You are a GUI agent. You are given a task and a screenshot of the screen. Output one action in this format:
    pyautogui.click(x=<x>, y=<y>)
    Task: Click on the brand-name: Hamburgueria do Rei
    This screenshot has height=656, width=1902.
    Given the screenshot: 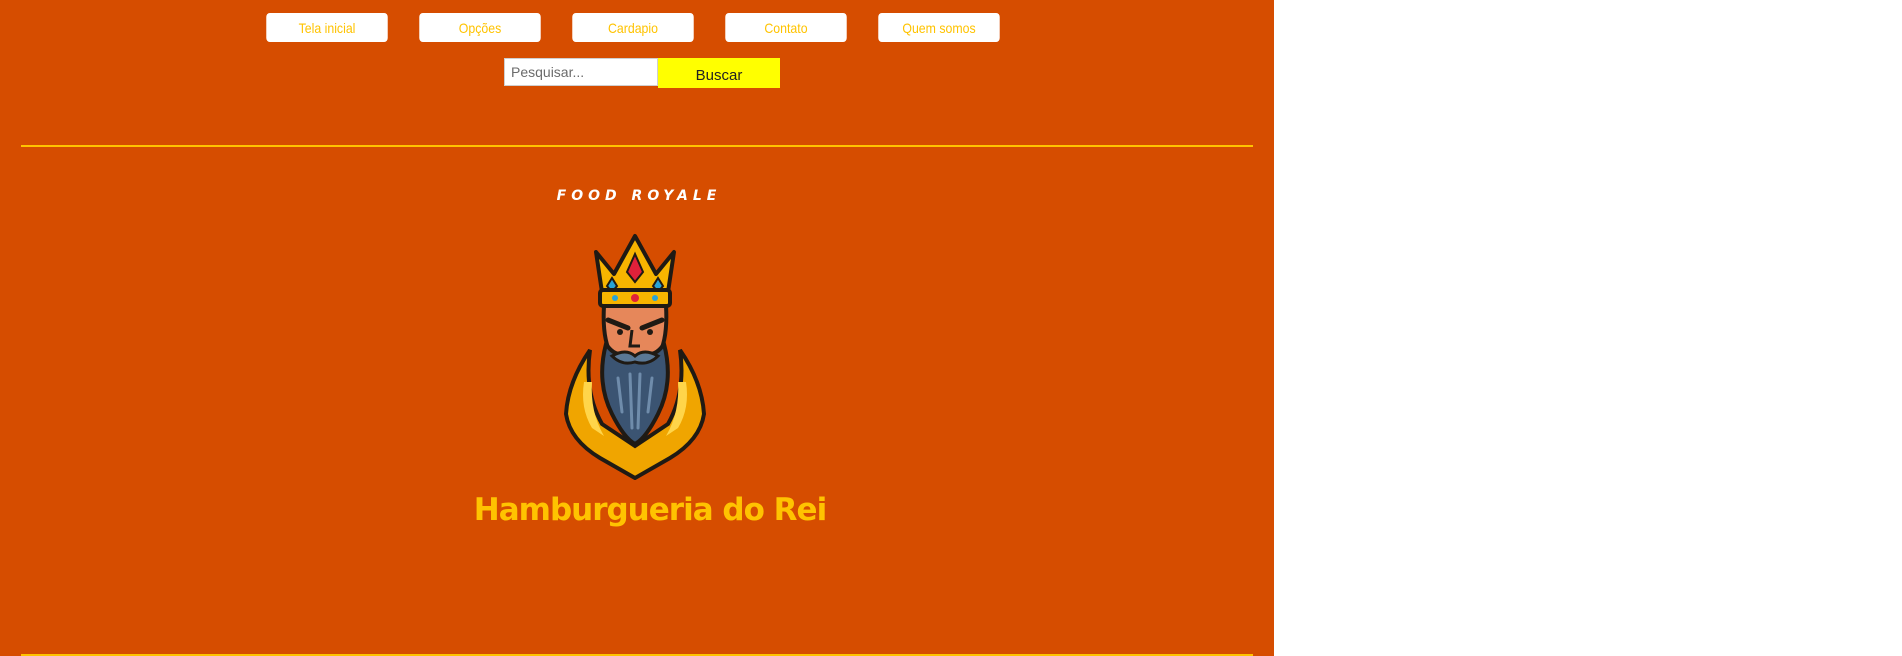 What is the action you would take?
    pyautogui.click(x=650, y=510)
    